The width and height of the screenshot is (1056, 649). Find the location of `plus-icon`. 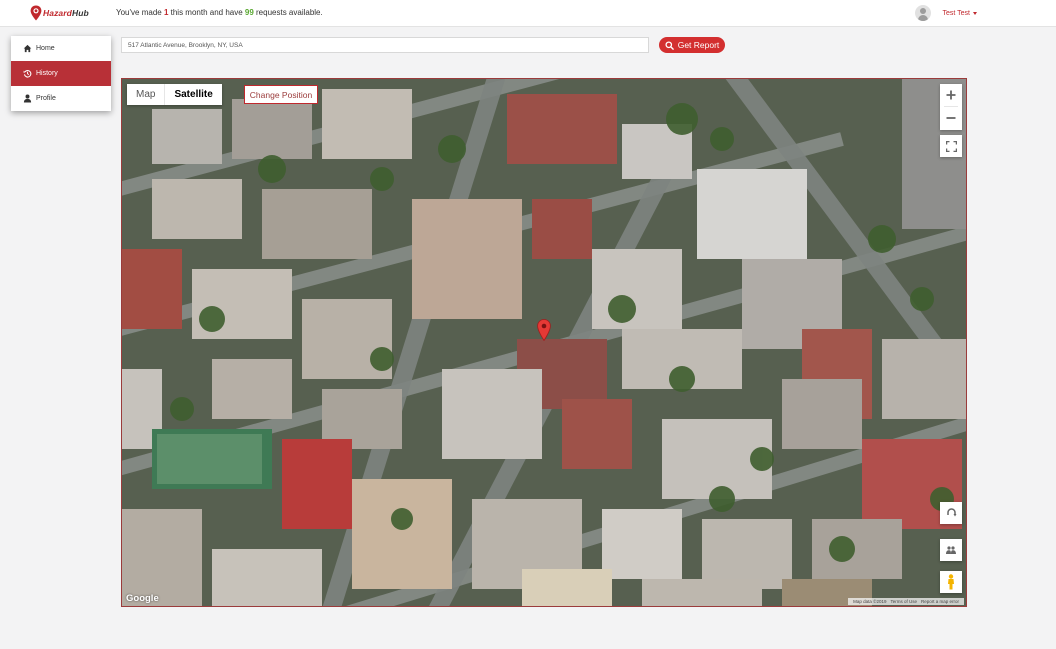

plus-icon is located at coordinates (951, 95).